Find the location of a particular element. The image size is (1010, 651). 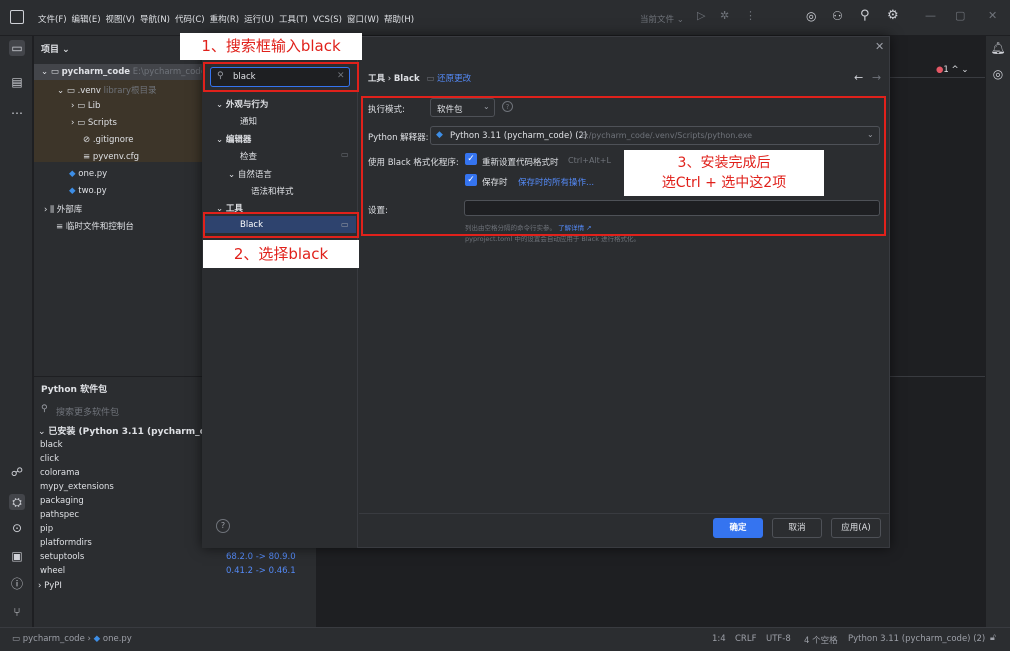

lock-icon: 🔓︎ is located at coordinates (993, 638).